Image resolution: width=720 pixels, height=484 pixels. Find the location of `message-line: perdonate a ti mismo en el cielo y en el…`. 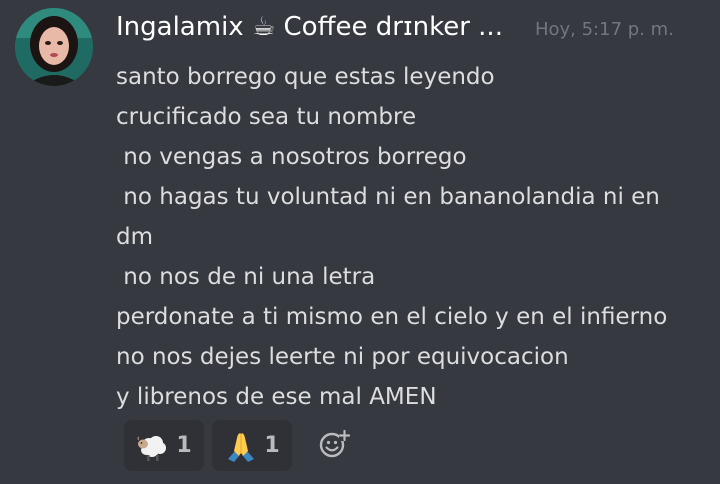

message-line: perdonate a ti mismo en el cielo y en el… is located at coordinates (392, 317).